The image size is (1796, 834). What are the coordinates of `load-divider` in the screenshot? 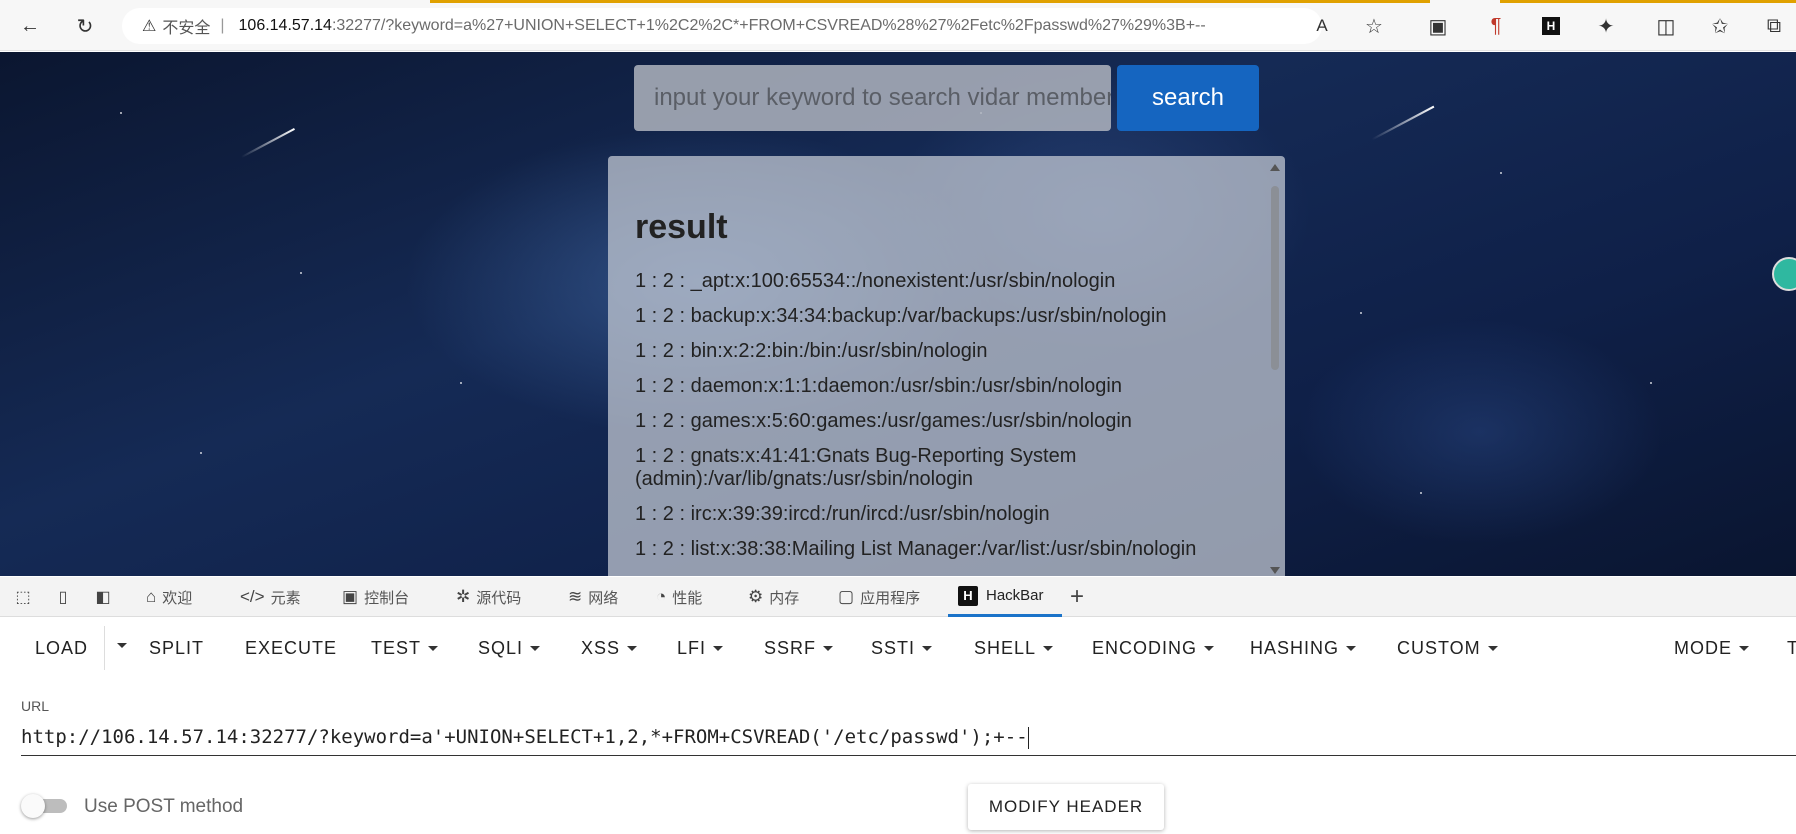 It's located at (104, 648).